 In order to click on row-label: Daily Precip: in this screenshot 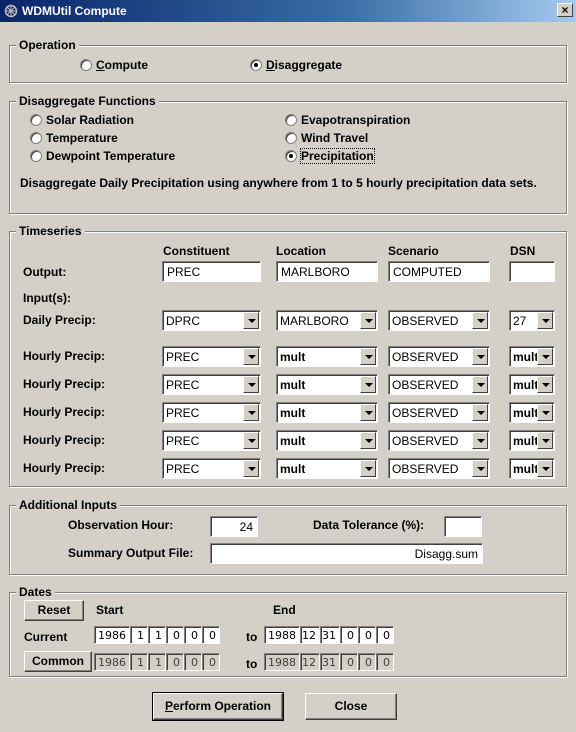, I will do `click(59, 320)`.